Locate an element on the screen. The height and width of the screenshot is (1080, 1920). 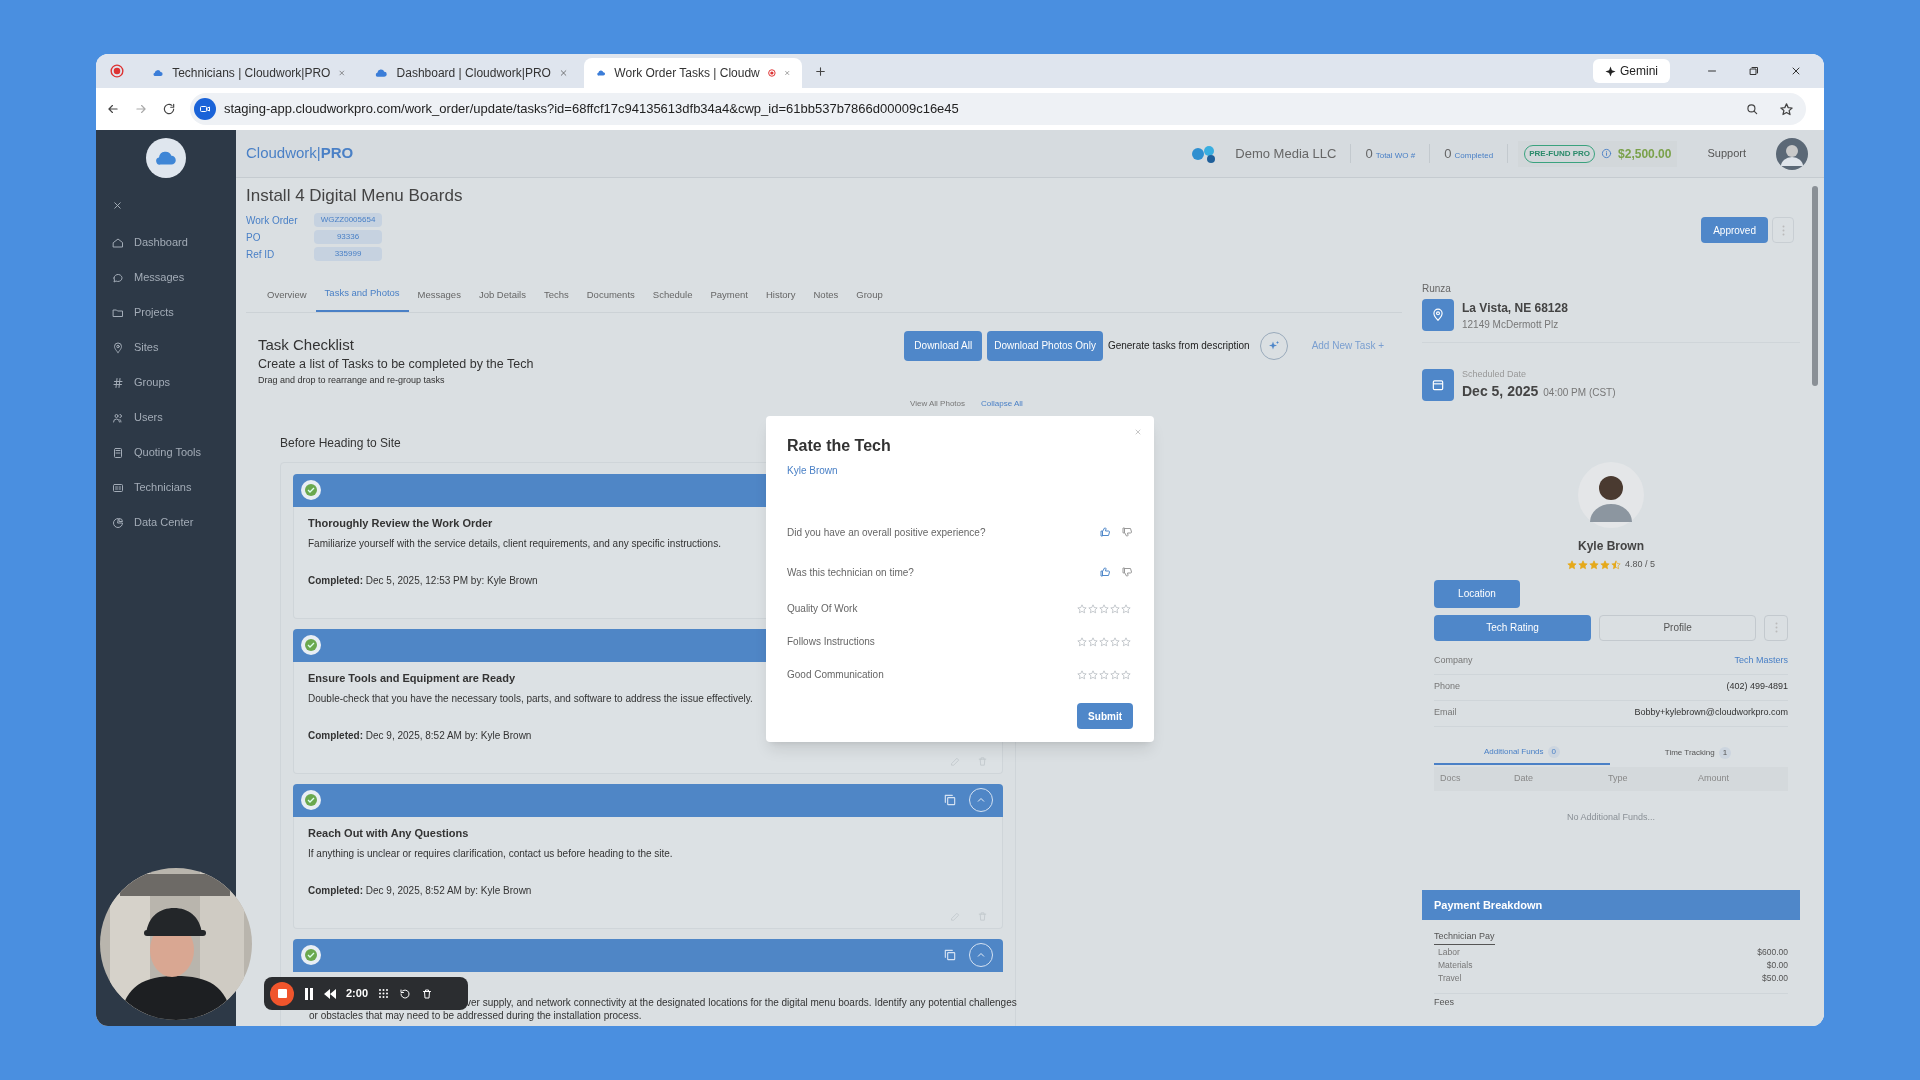
sidebar-item: Data Center is located at coordinates (166, 522).